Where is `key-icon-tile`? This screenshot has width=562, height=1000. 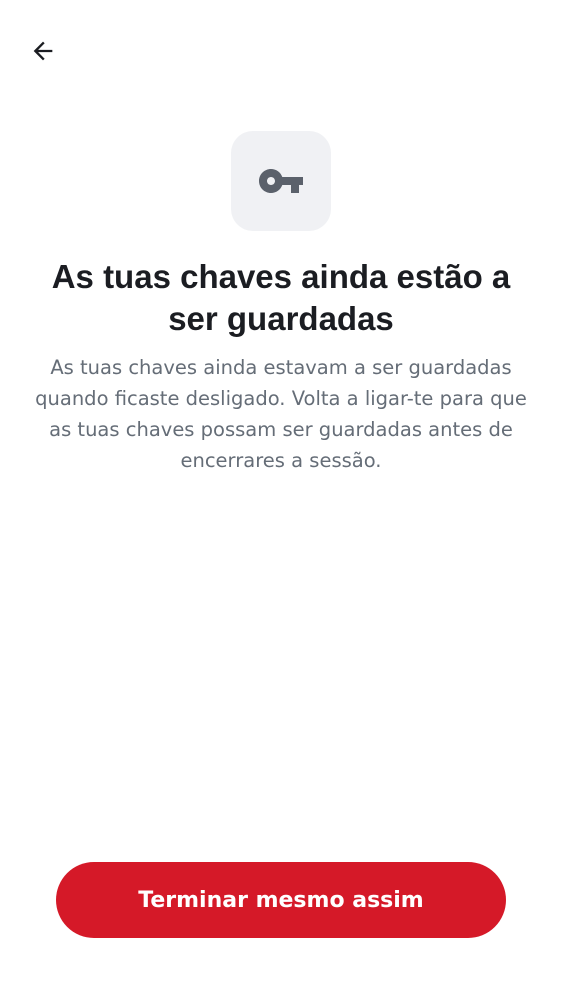 key-icon-tile is located at coordinates (281, 181).